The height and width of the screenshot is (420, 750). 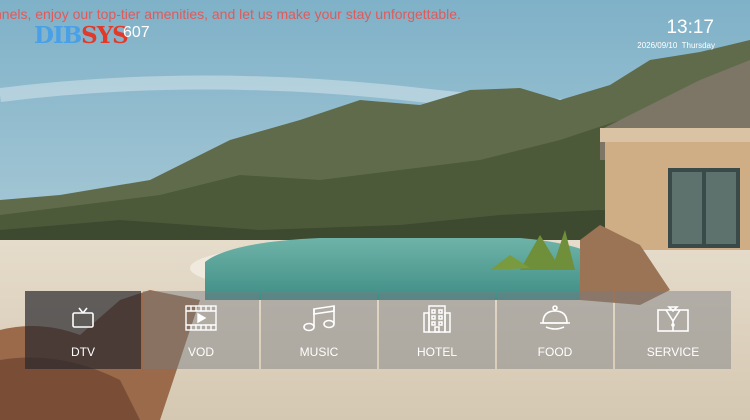 I want to click on room-number: 607, so click(x=136, y=32).